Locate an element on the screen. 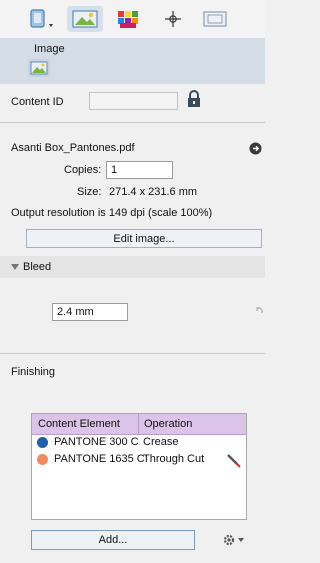  color-swatches-button is located at coordinates (128, 19).